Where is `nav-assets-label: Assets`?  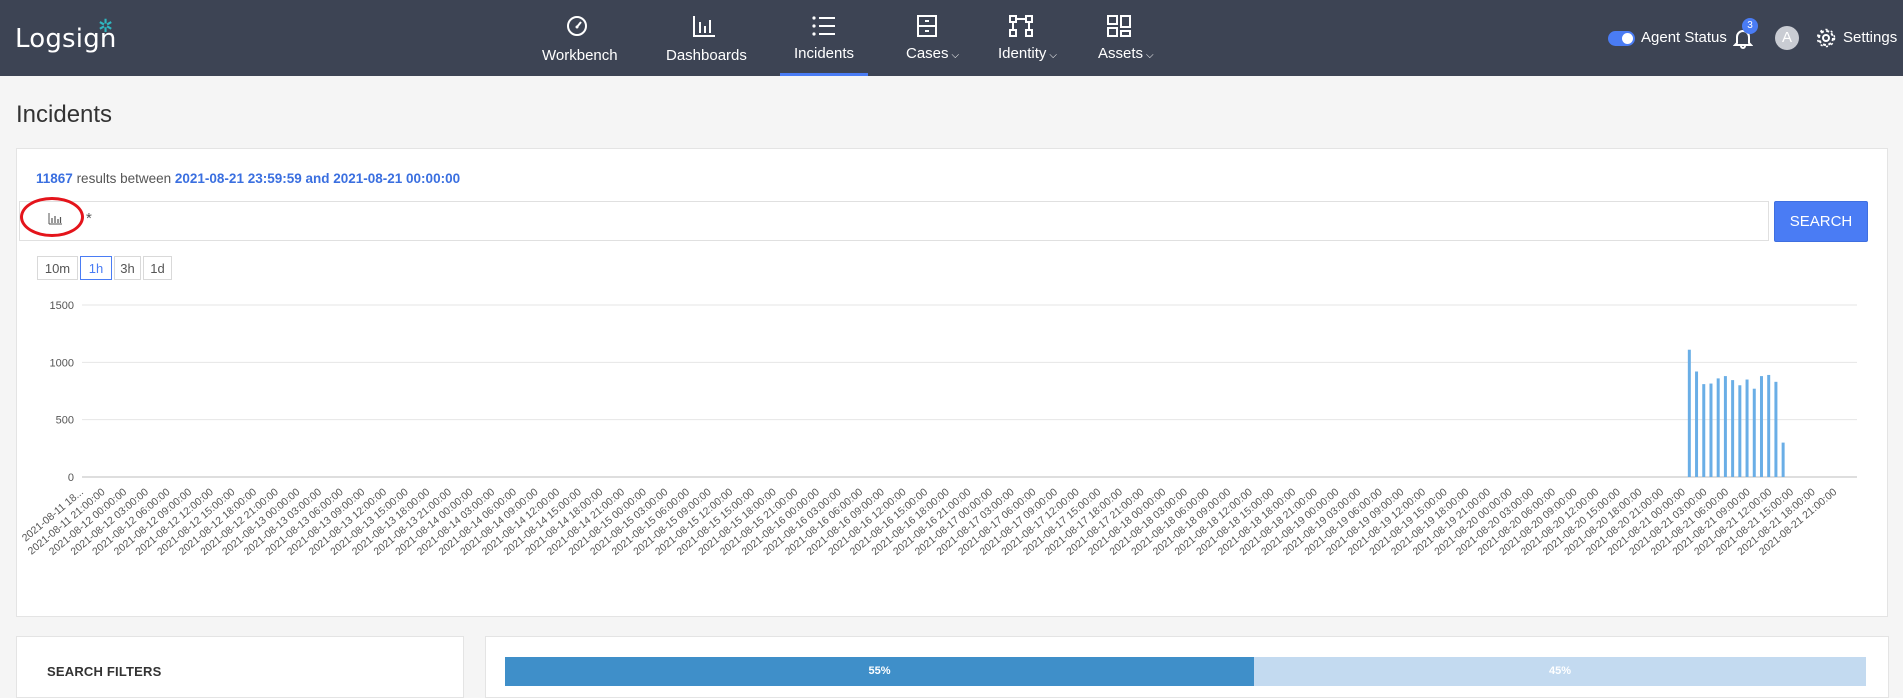
nav-assets-label: Assets is located at coordinates (1121, 53).